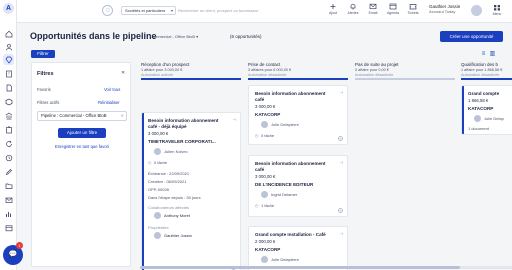  Describe the element at coordinates (265, 241) in the screenshot. I see `card-amount: 2 000,00 €` at that location.